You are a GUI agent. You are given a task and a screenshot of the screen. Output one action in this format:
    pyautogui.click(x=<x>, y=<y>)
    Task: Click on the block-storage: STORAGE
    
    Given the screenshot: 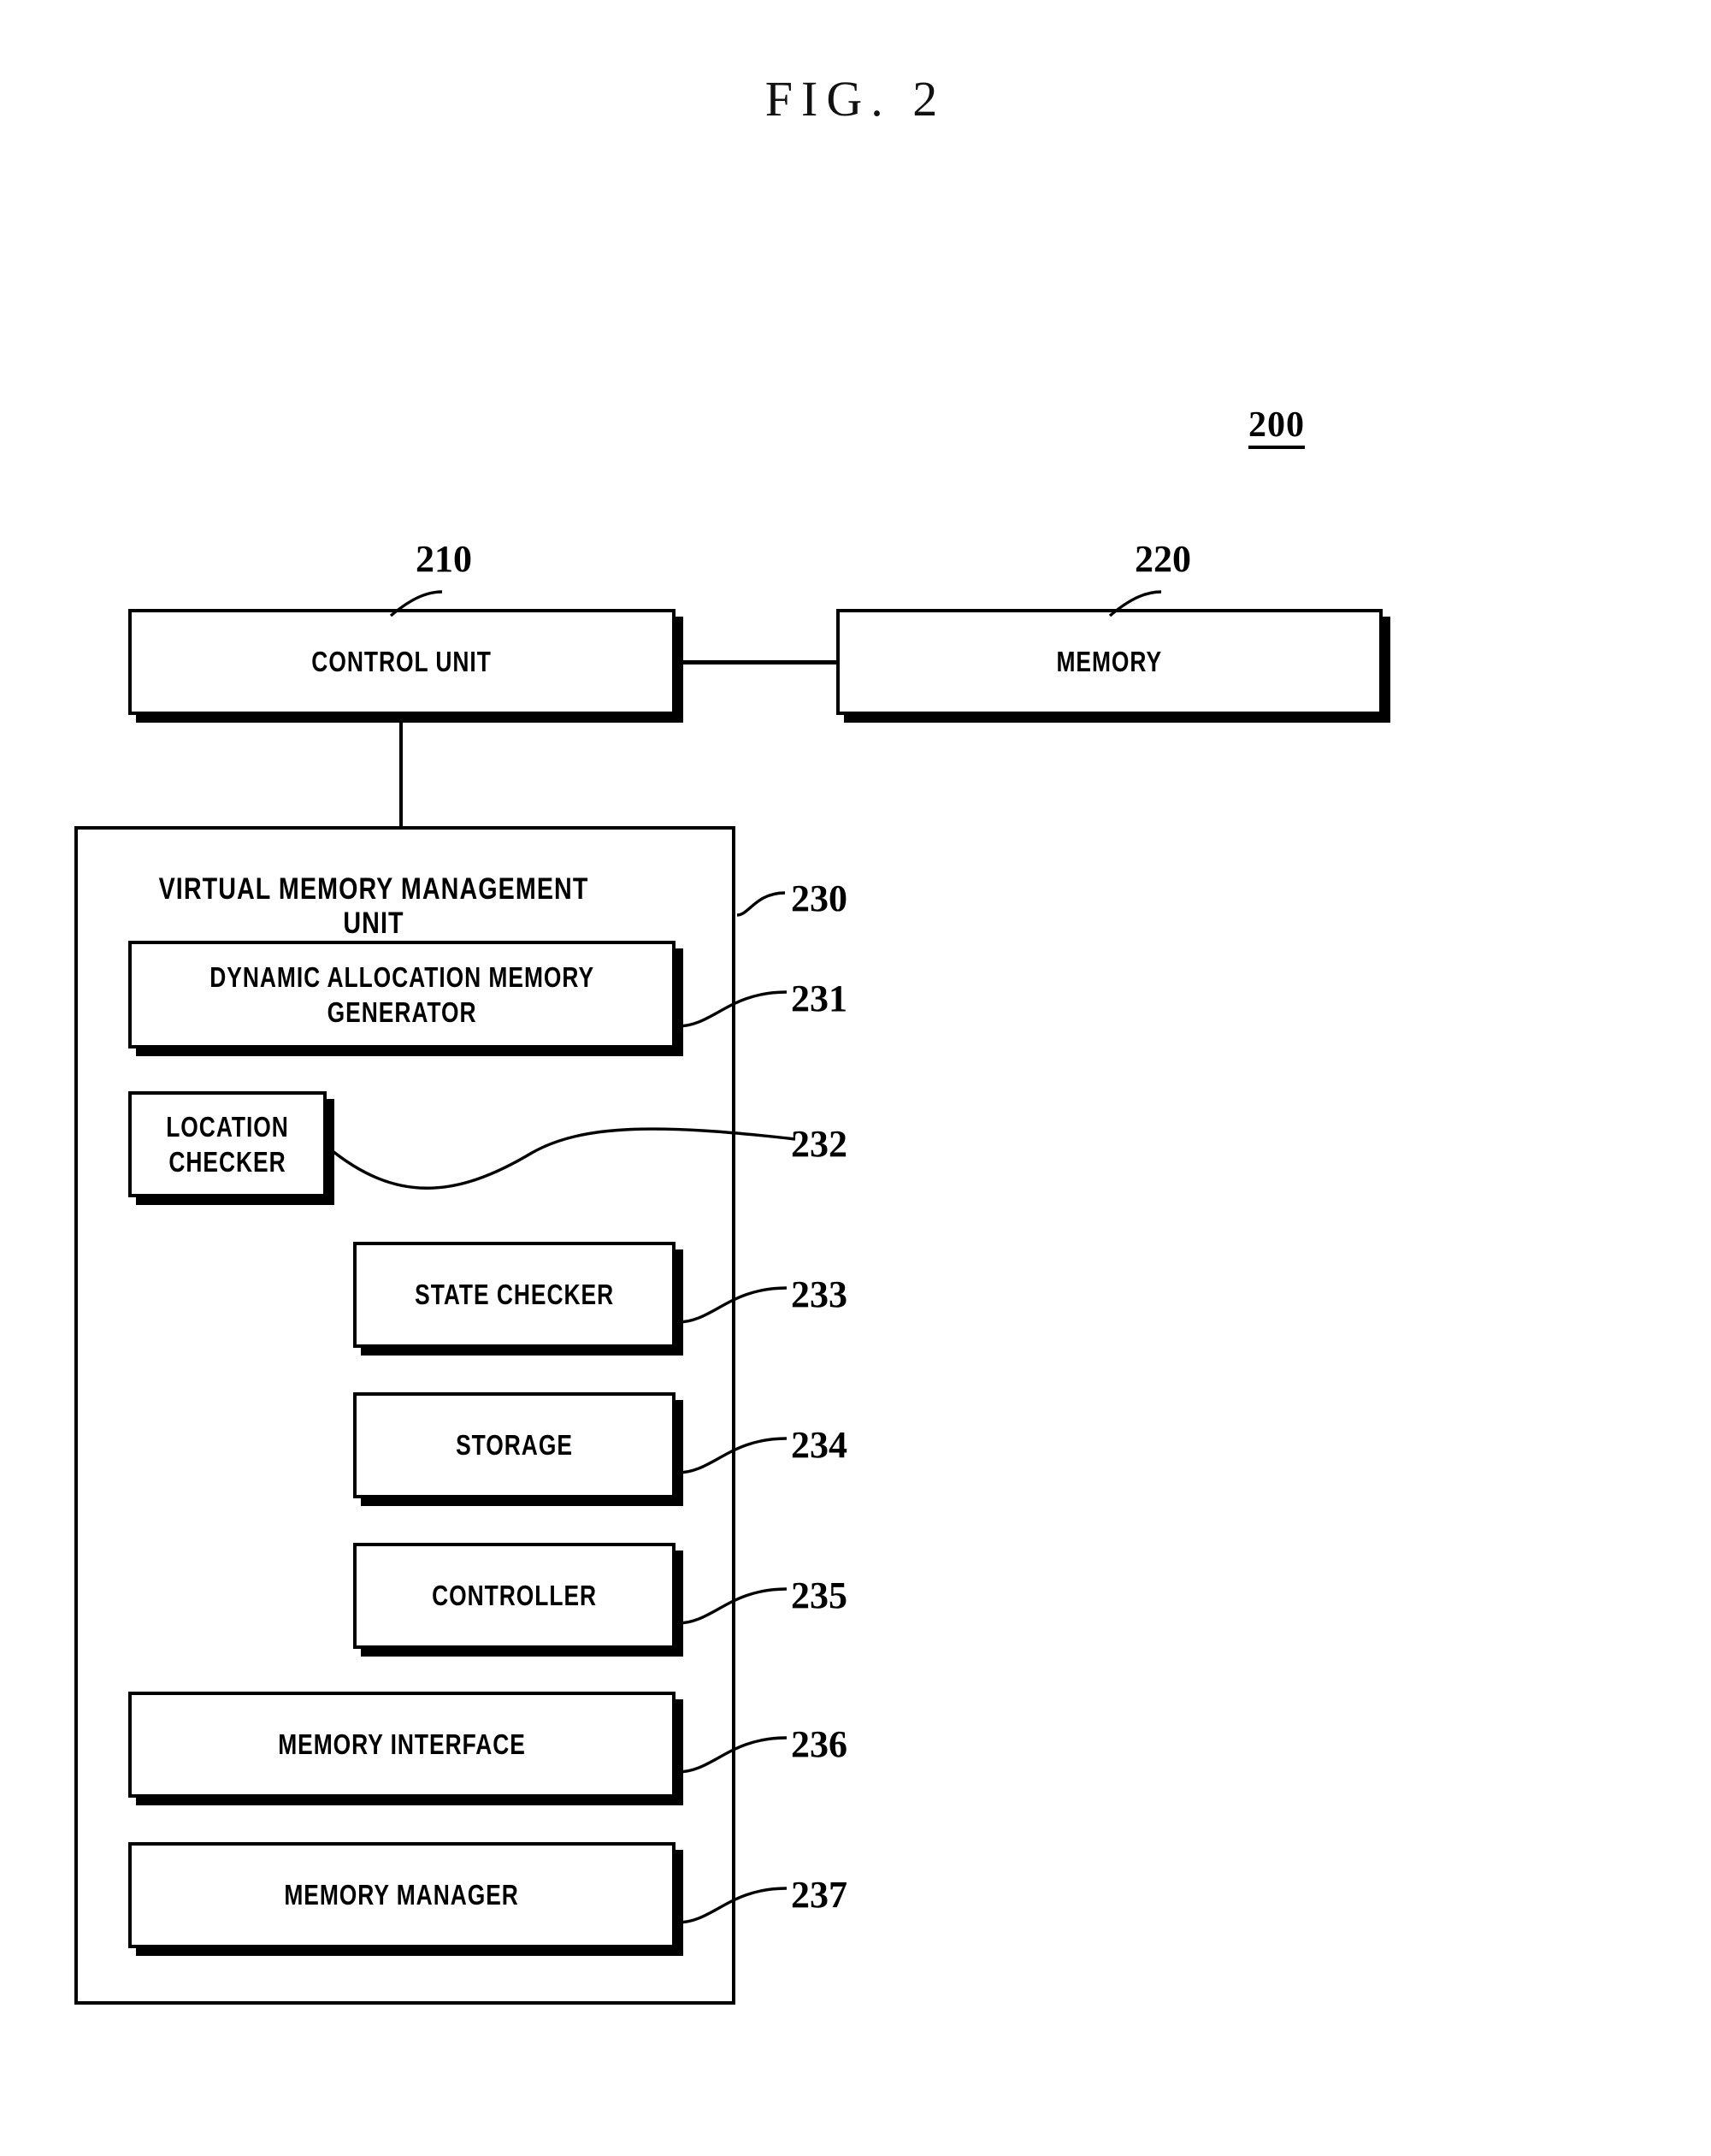 What is the action you would take?
    pyautogui.click(x=514, y=1445)
    